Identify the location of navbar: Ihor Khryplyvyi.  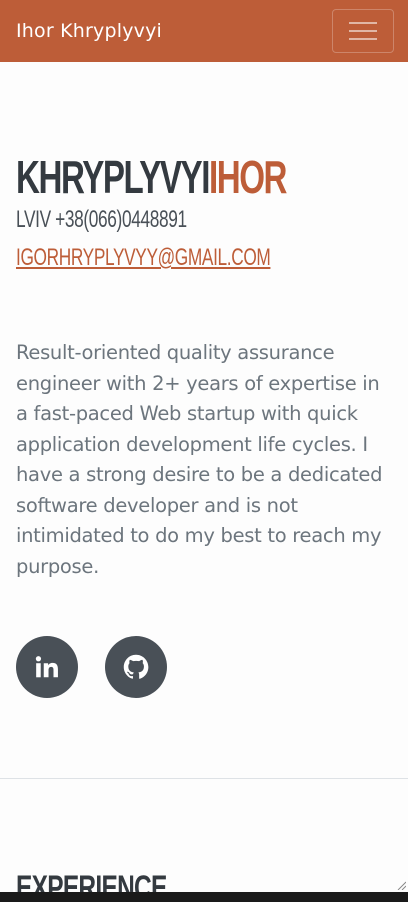
(204, 31).